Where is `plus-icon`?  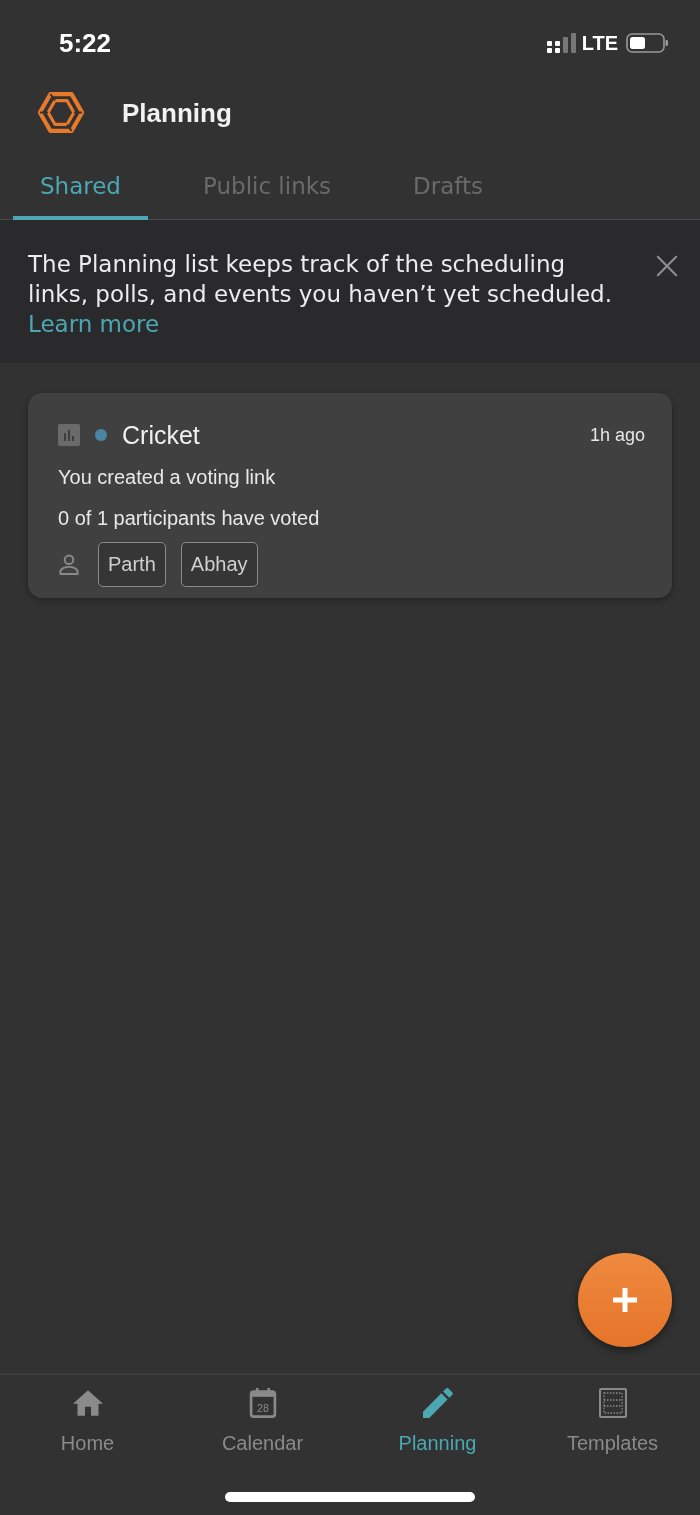 plus-icon is located at coordinates (625, 1300).